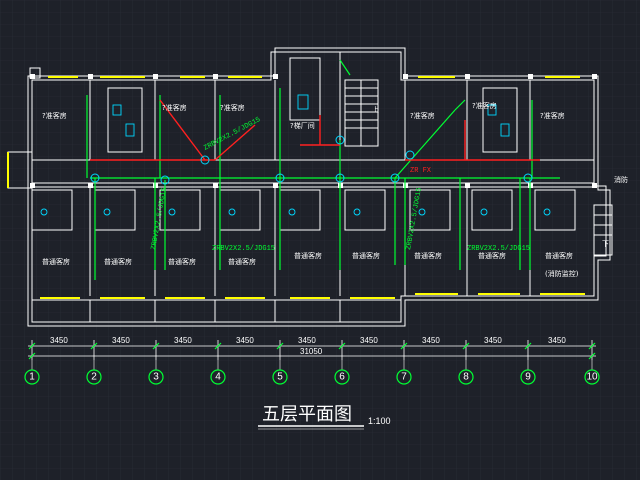 This screenshot has width=640, height=480. What do you see at coordinates (605, 244) in the screenshot?
I see `room-label: 下` at bounding box center [605, 244].